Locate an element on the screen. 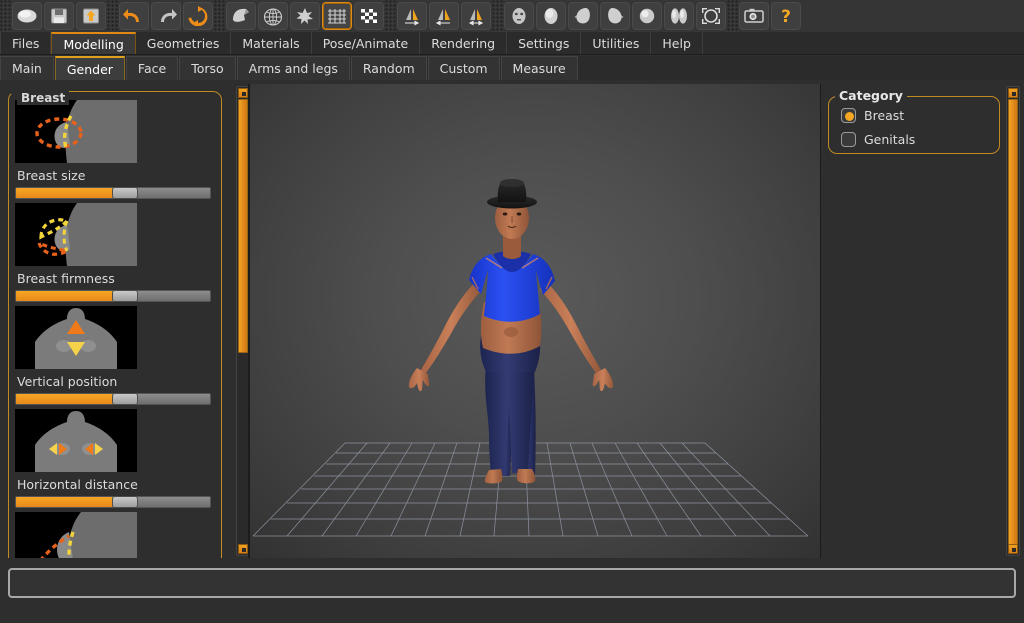 The width and height of the screenshot is (1024, 623). progress-bar is located at coordinates (512, 583).